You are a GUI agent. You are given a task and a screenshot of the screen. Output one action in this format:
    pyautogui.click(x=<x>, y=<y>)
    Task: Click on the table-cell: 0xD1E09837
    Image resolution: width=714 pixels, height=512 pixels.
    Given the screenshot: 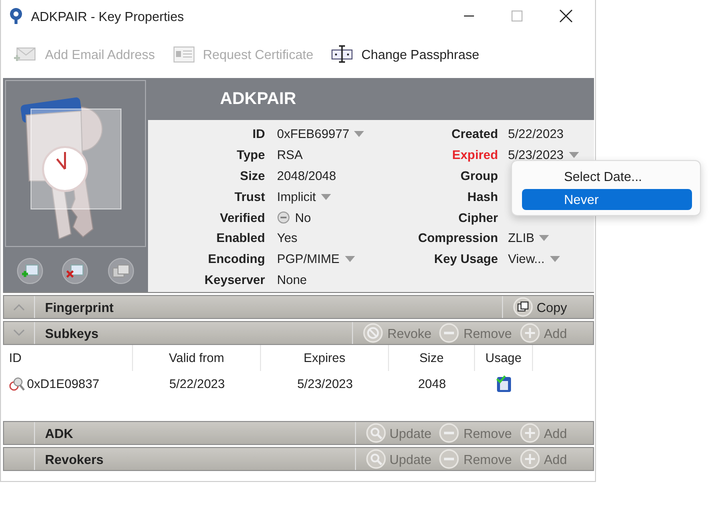 What is the action you would take?
    pyautogui.click(x=63, y=384)
    